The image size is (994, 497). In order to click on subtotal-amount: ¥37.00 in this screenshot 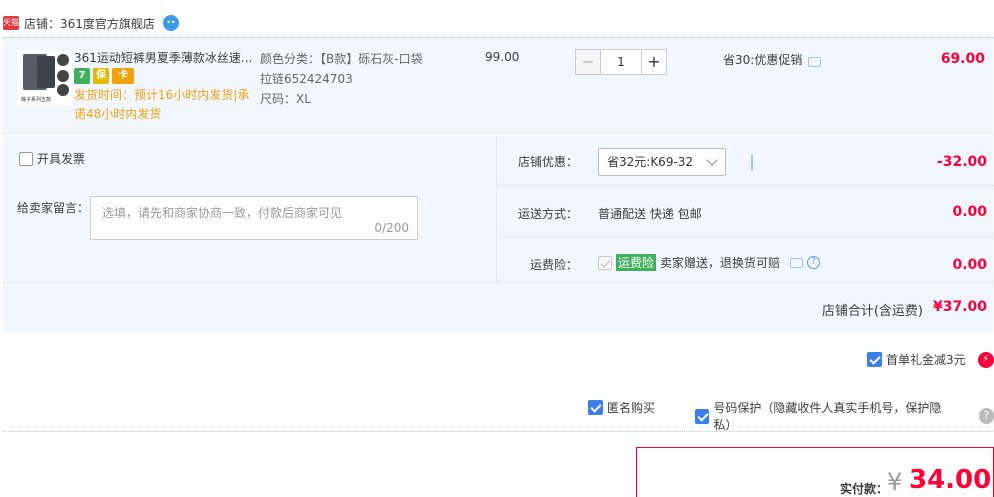, I will do `click(959, 307)`.